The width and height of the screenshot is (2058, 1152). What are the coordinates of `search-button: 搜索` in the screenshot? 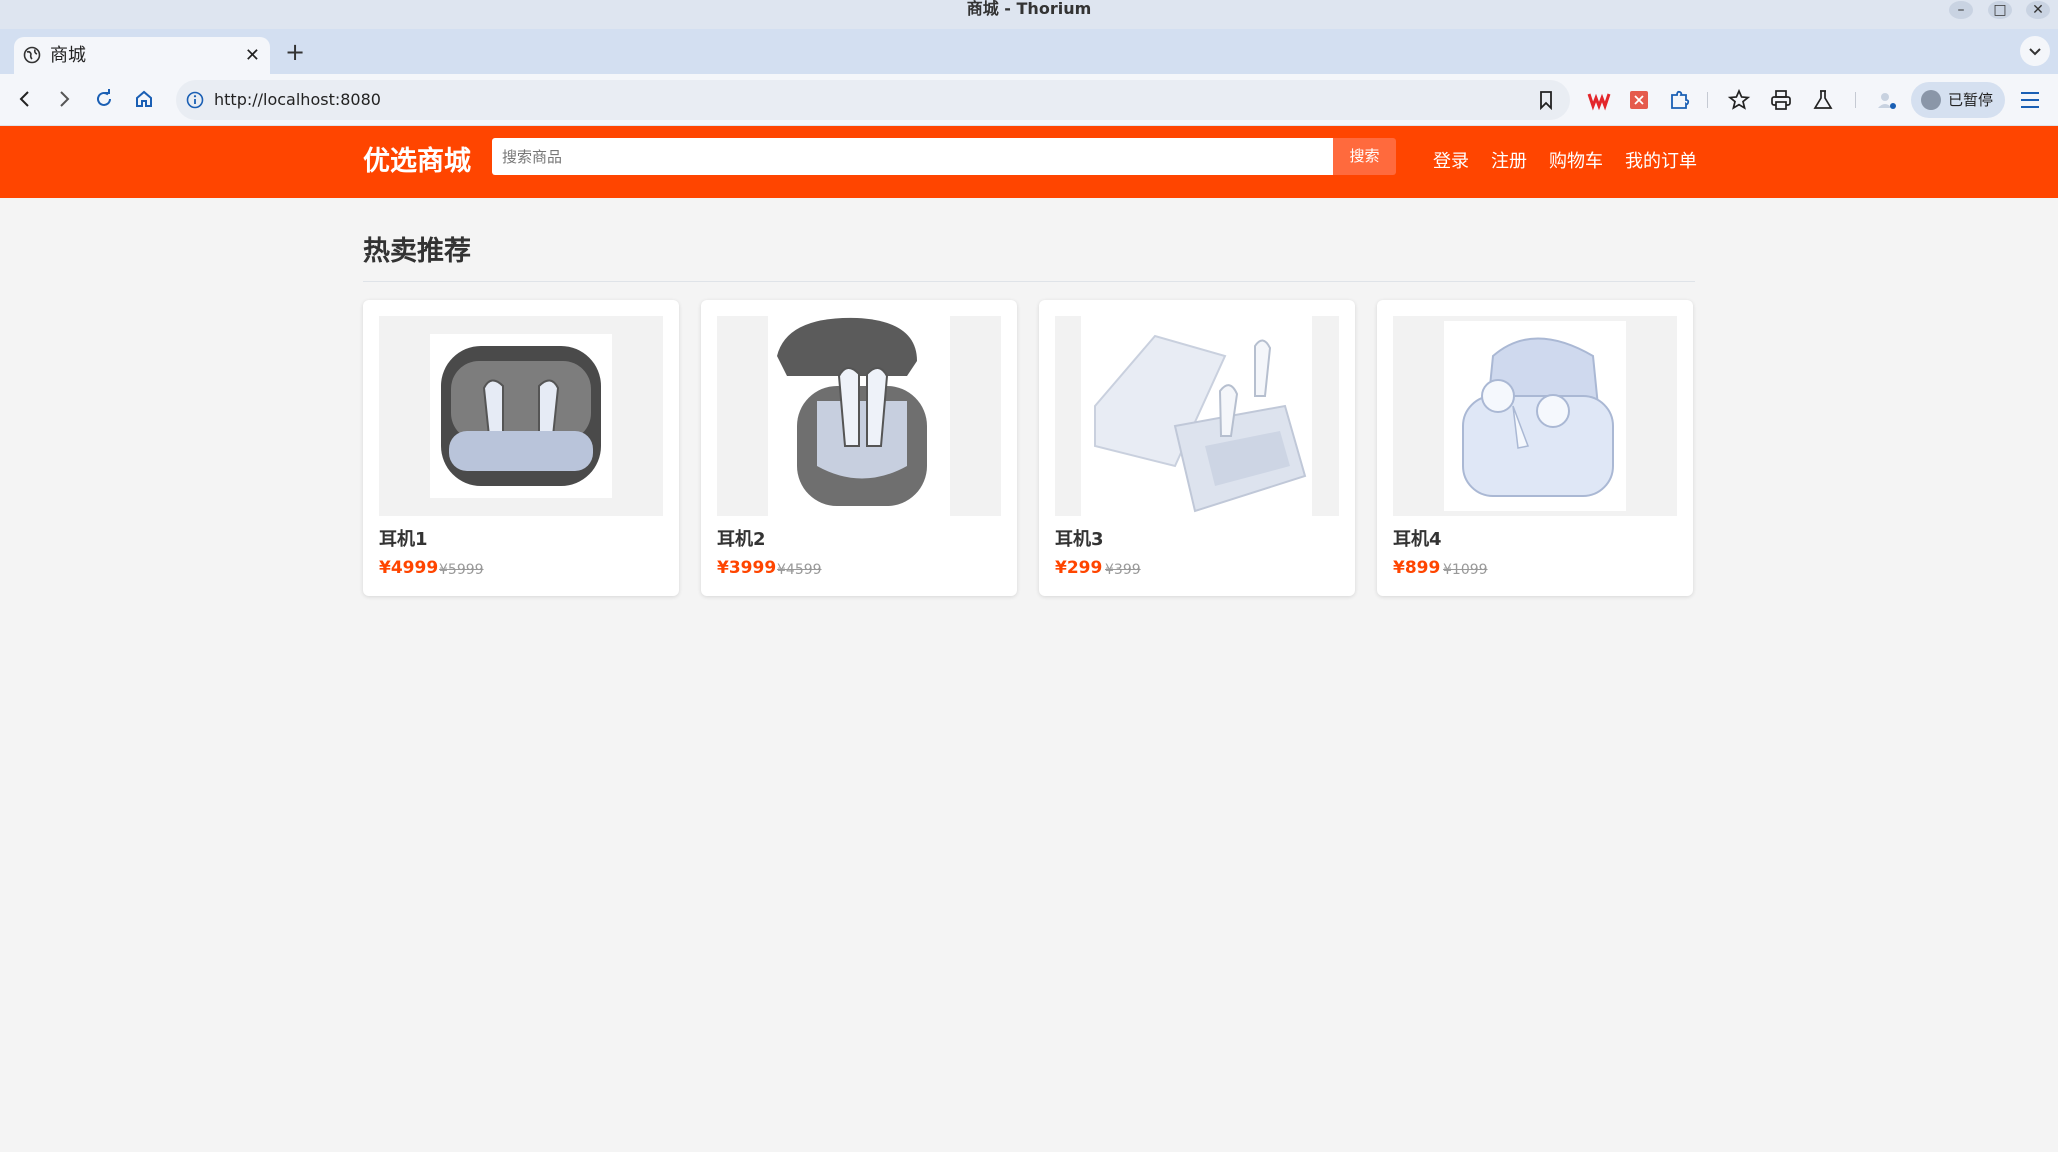 It's located at (1364, 156).